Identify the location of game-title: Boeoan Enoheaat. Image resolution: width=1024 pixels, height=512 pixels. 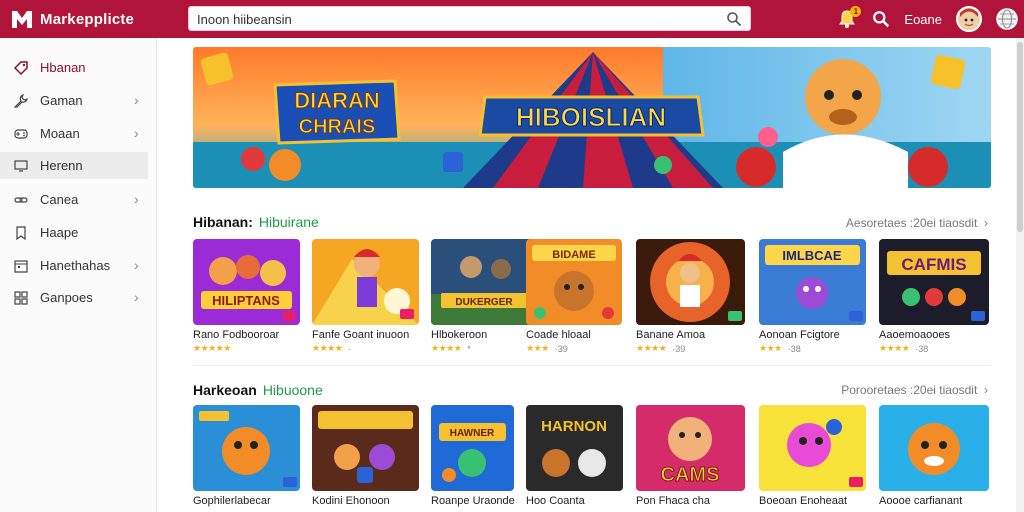
(803, 501).